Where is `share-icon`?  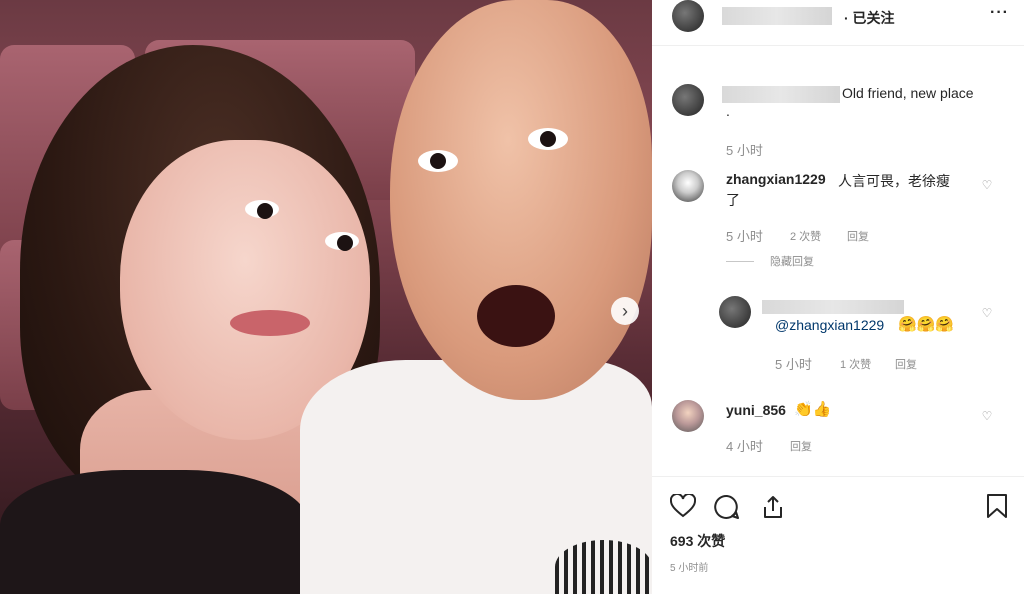
share-icon is located at coordinates (773, 507).